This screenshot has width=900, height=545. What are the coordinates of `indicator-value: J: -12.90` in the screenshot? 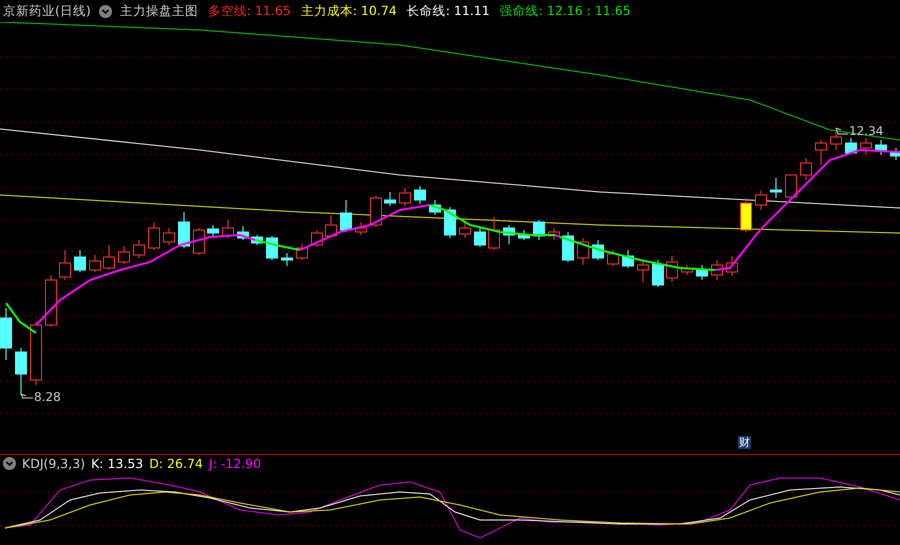 It's located at (235, 463).